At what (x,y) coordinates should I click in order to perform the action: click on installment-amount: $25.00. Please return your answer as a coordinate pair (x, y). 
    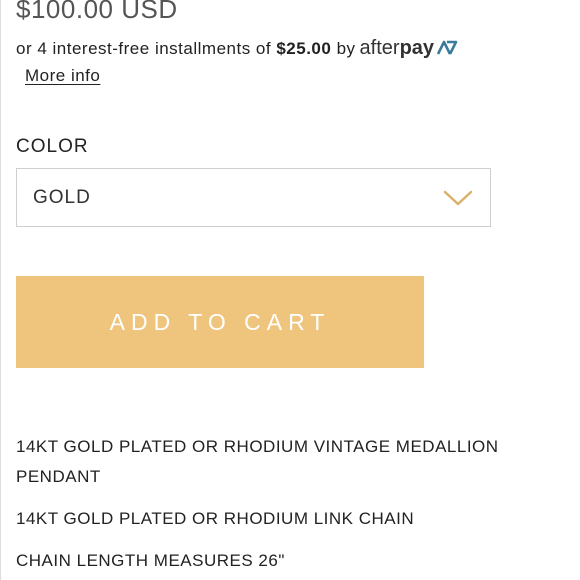
    Looking at the image, I should click on (304, 48).